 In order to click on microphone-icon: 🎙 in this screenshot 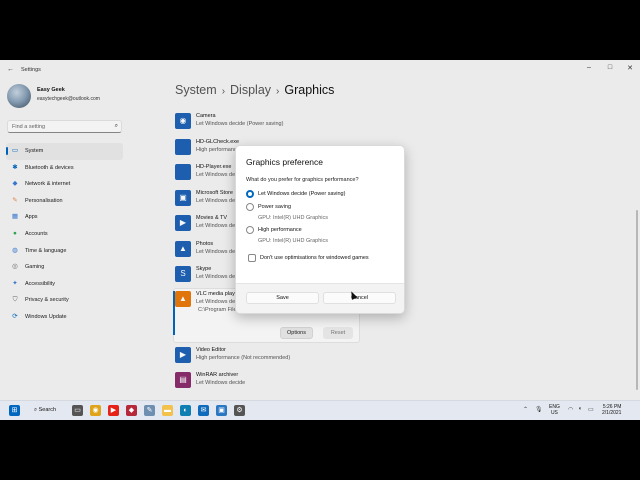, I will do `click(539, 409)`.